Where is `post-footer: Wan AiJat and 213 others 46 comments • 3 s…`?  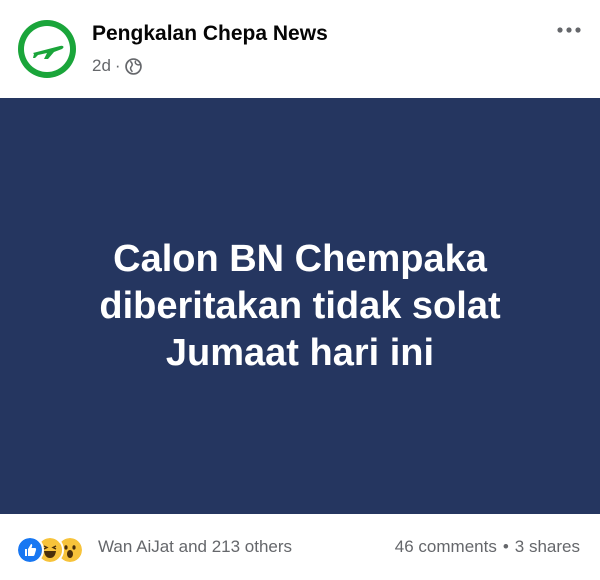 post-footer: Wan AiJat and 213 others 46 comments • 3 s… is located at coordinates (300, 547).